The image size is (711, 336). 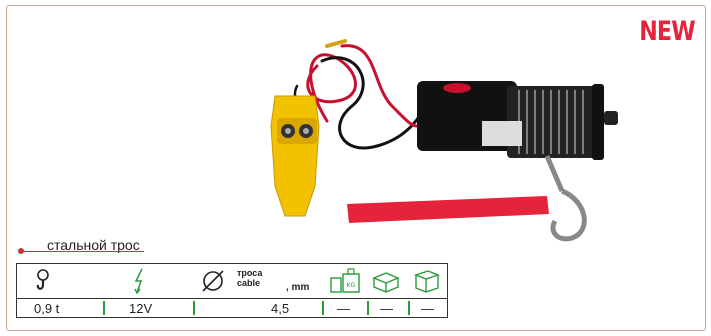 I want to click on package-value: —, so click(x=427, y=308).